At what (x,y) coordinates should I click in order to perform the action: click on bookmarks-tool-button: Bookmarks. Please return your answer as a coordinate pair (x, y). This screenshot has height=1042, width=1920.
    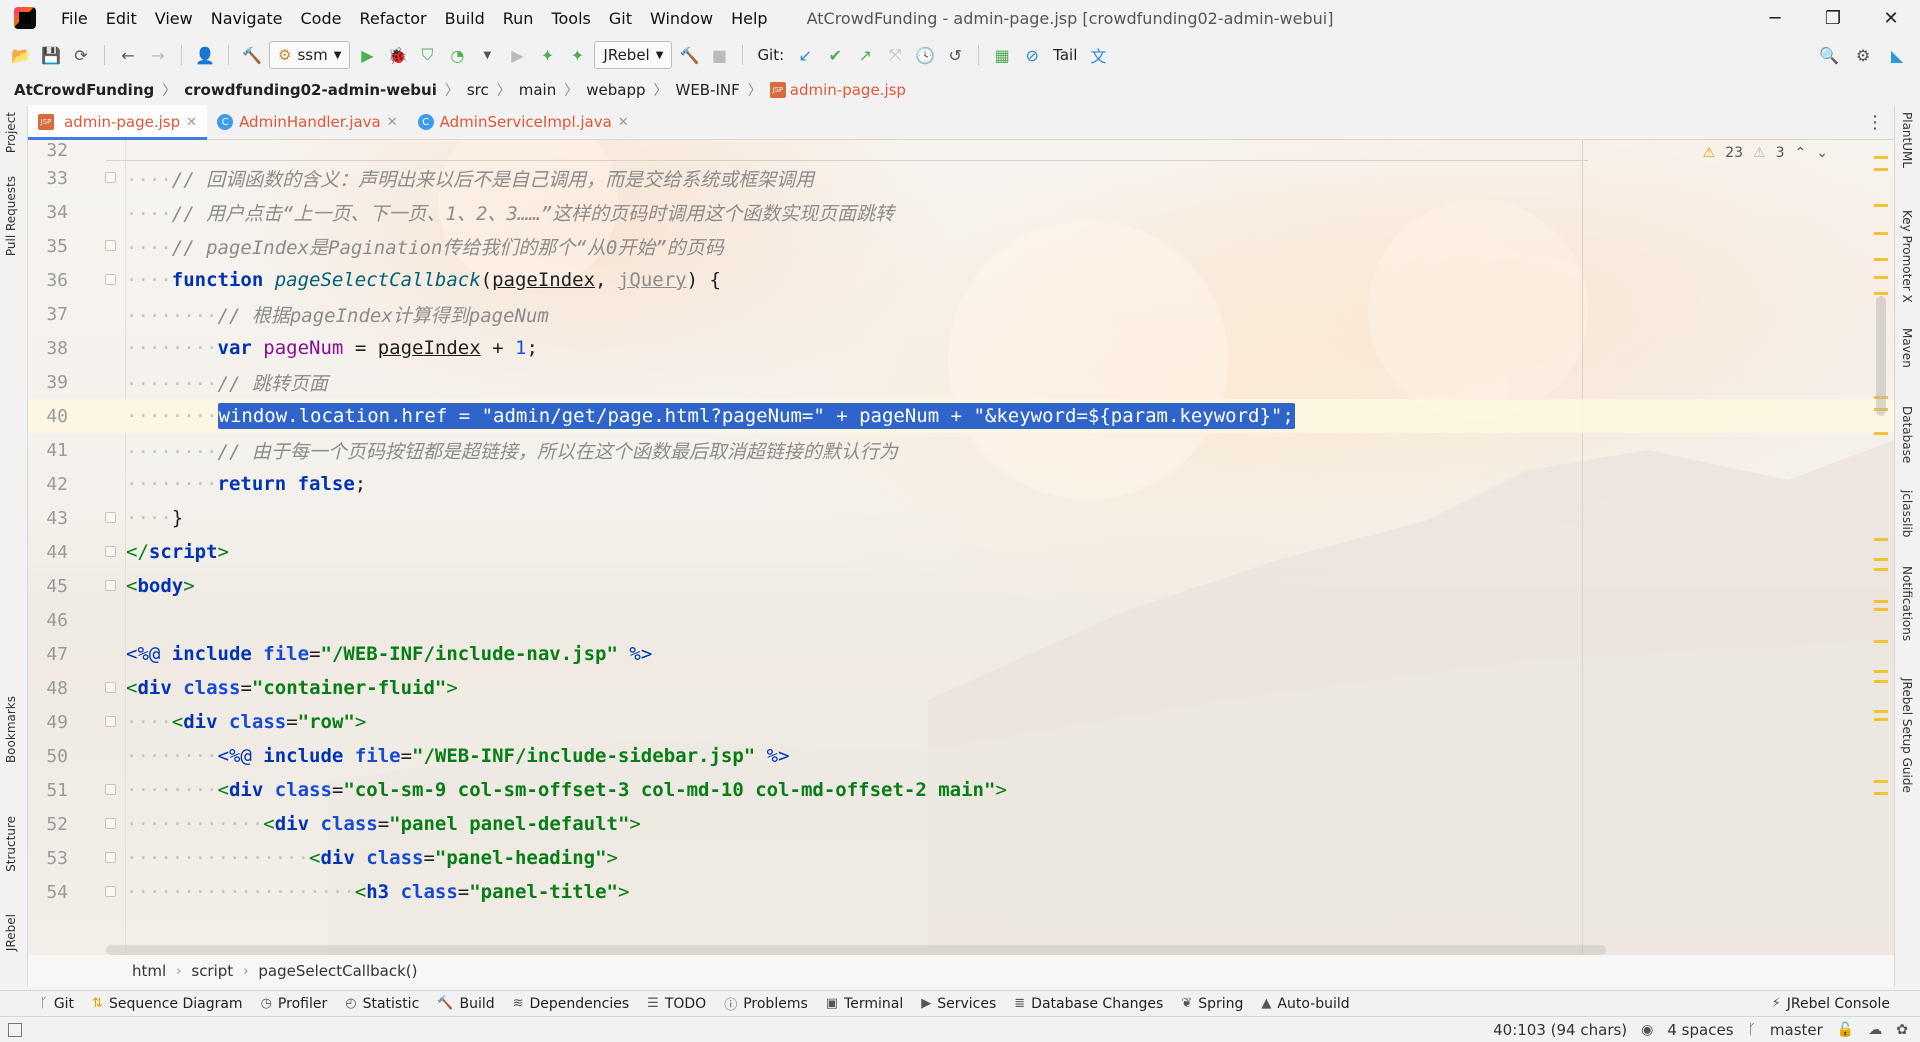
    Looking at the image, I should click on (11, 729).